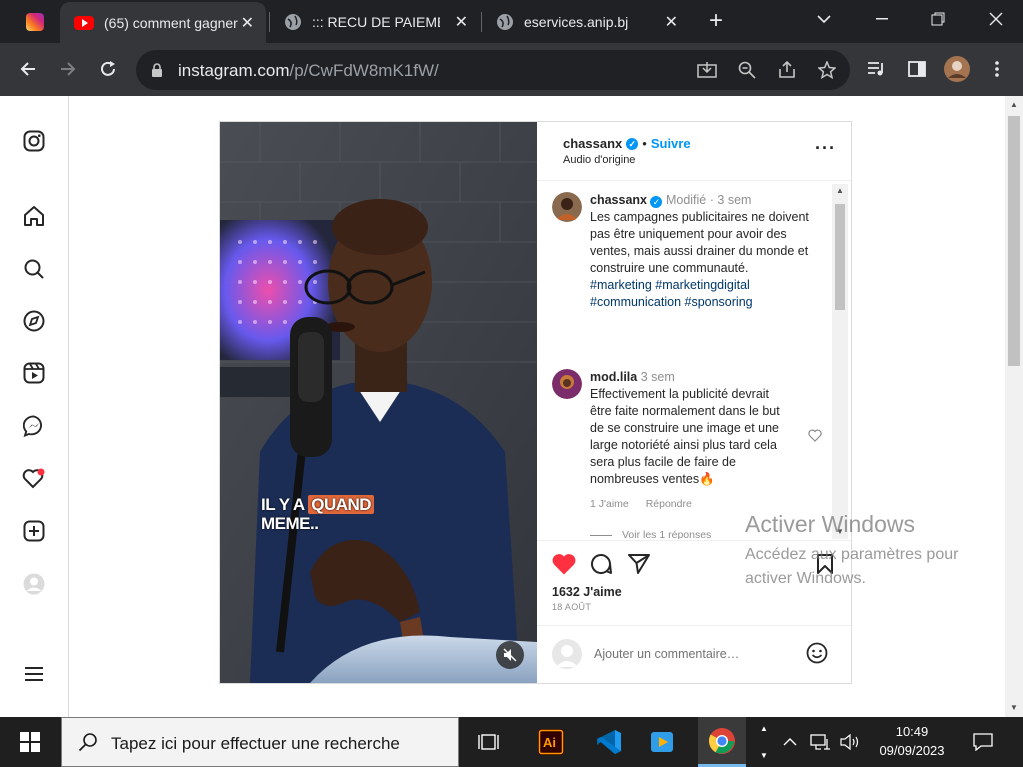 This screenshot has height=767, width=1023. Describe the element at coordinates (34, 141) in the screenshot. I see `instagram-logo-icon` at that location.